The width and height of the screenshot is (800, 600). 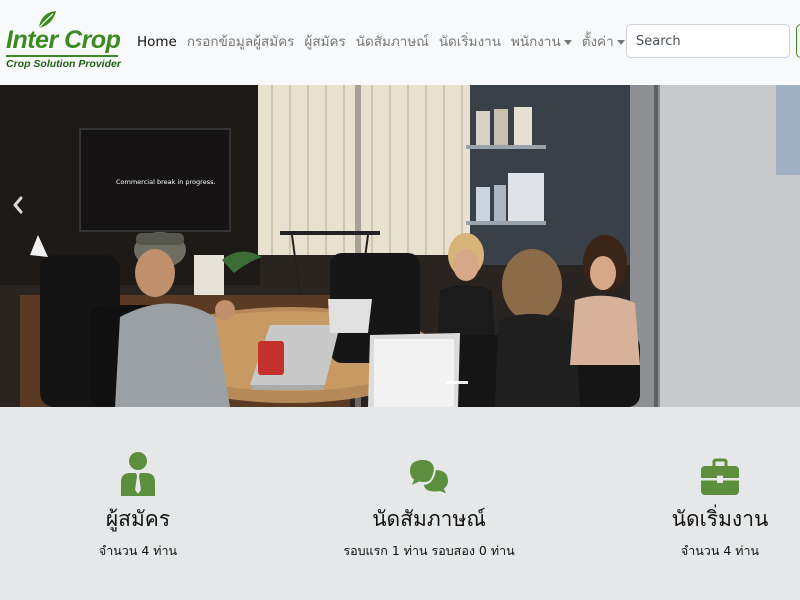 I want to click on person-tie-icon, so click(x=138, y=474).